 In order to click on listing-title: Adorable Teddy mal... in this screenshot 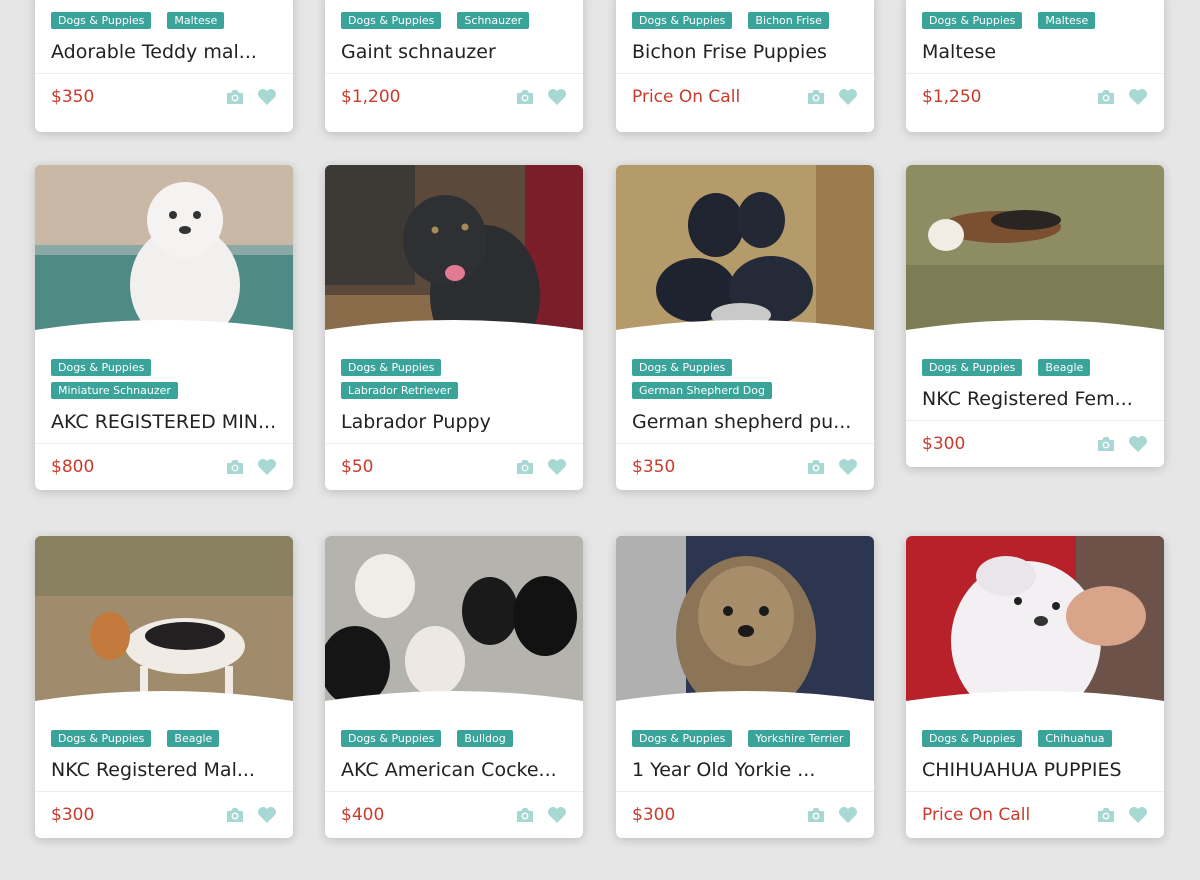, I will do `click(164, 56)`.